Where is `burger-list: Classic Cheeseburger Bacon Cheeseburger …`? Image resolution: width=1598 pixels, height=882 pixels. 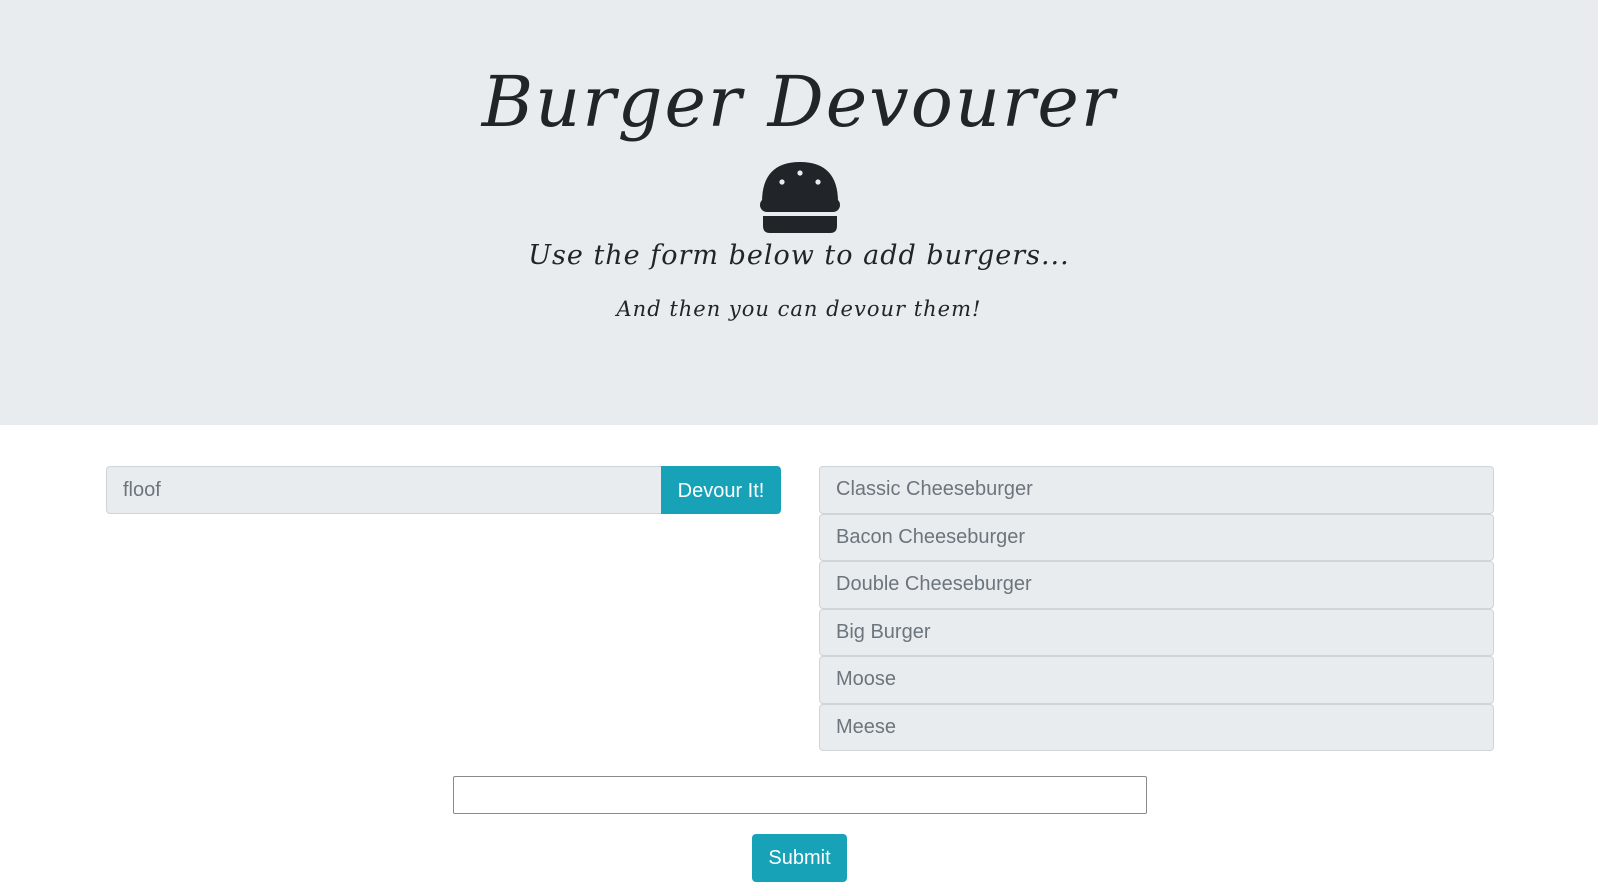
burger-list: Classic Cheeseburger Bacon Cheeseburger … is located at coordinates (1156, 608).